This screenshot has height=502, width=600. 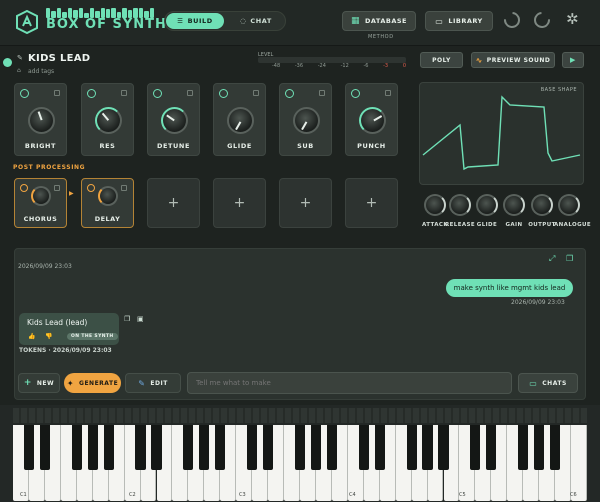 I want to click on build-mode-button: ☰ BUILD, so click(x=195, y=21).